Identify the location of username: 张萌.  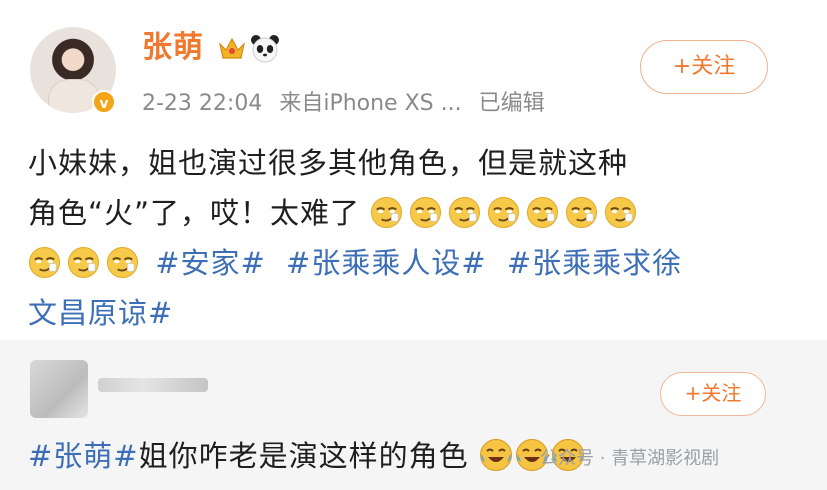
(173, 48).